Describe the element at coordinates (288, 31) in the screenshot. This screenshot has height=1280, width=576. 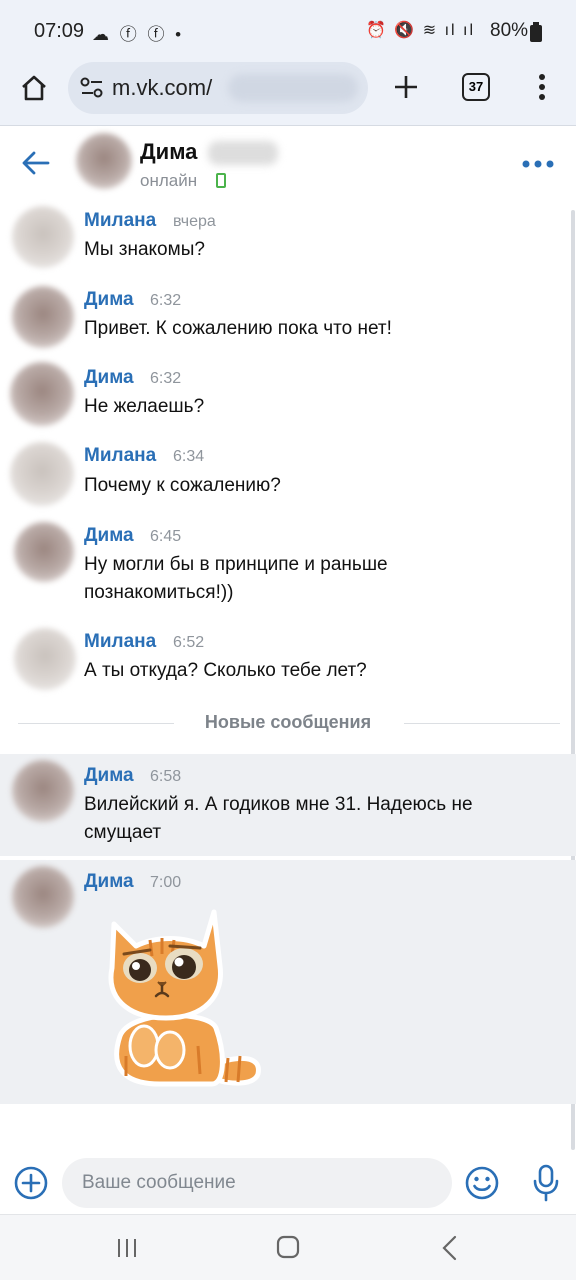
I see `status-bar: 07:09 ☁ ⓕ ⓕ • ⏰ 🔇 ≋ ıl ıl 80%` at that location.